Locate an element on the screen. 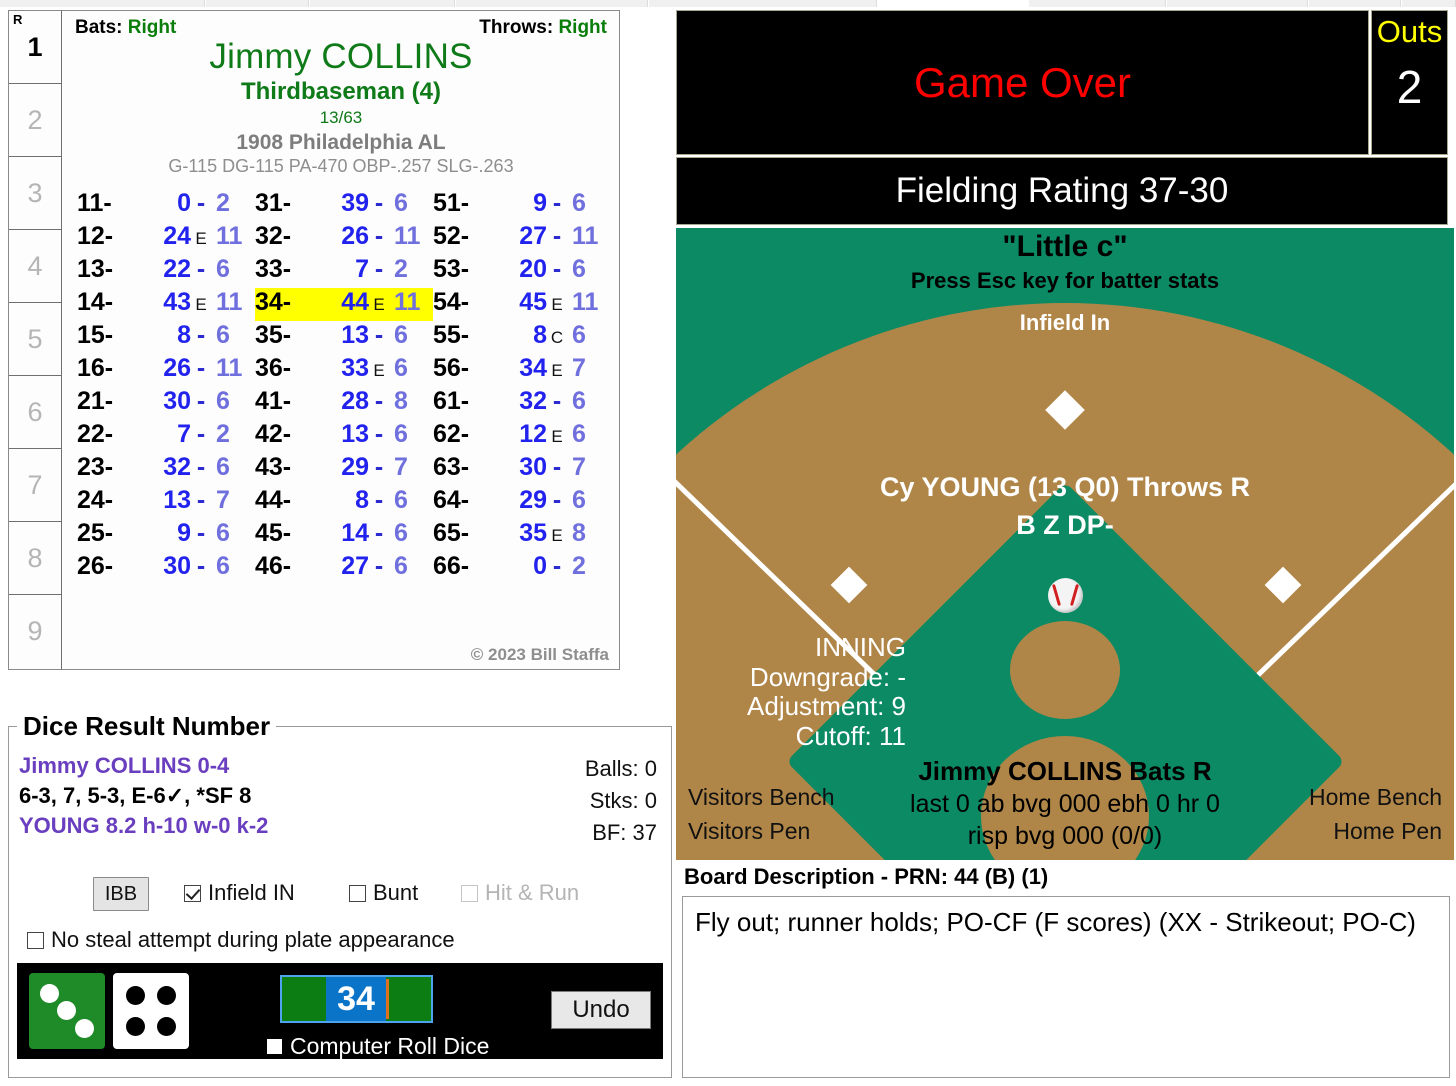  ibb-button: IBB is located at coordinates (121, 894).